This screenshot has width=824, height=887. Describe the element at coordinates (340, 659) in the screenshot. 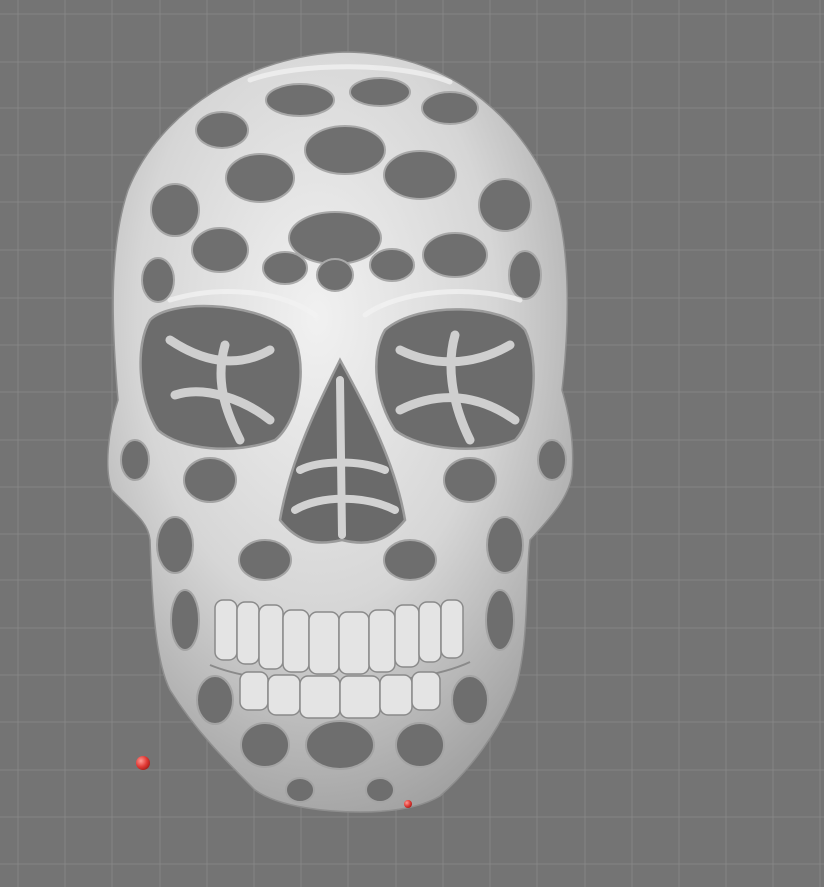

I see `teeth` at that location.